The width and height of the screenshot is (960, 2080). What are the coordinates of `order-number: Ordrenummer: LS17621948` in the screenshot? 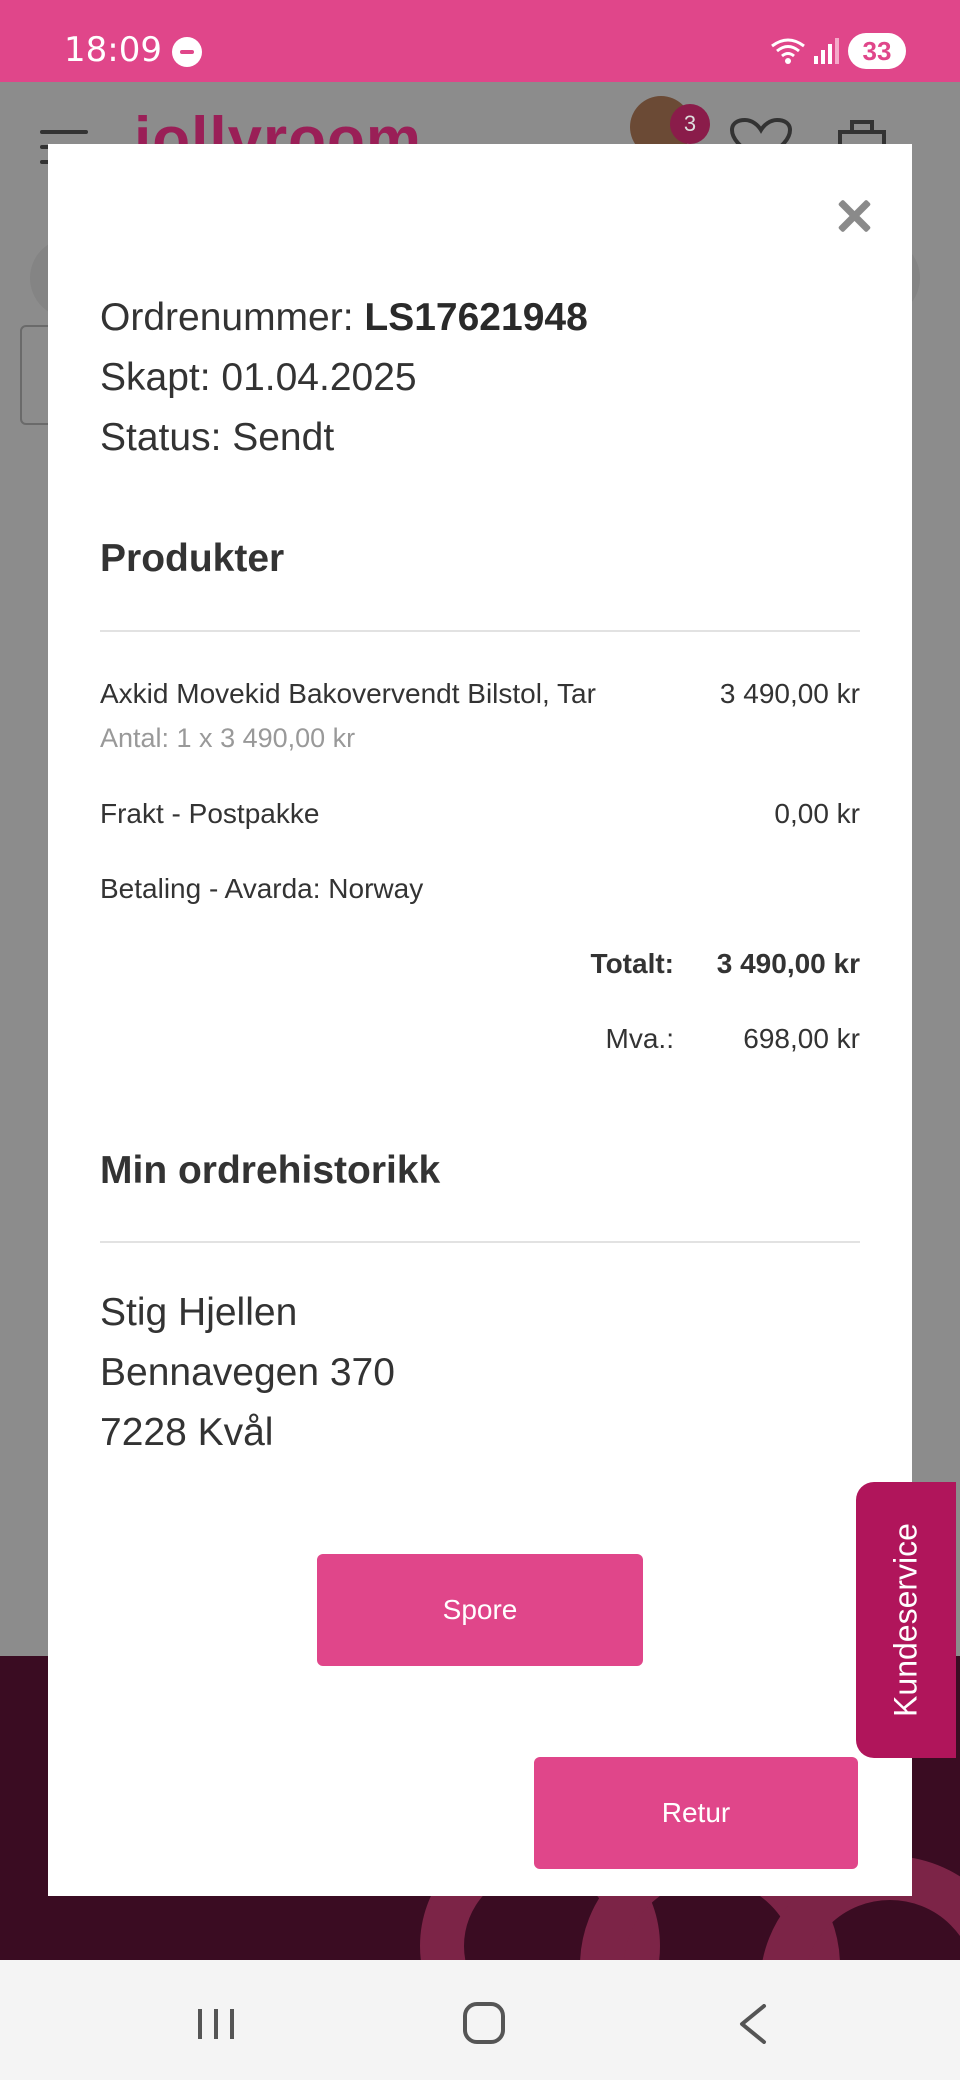 It's located at (344, 318).